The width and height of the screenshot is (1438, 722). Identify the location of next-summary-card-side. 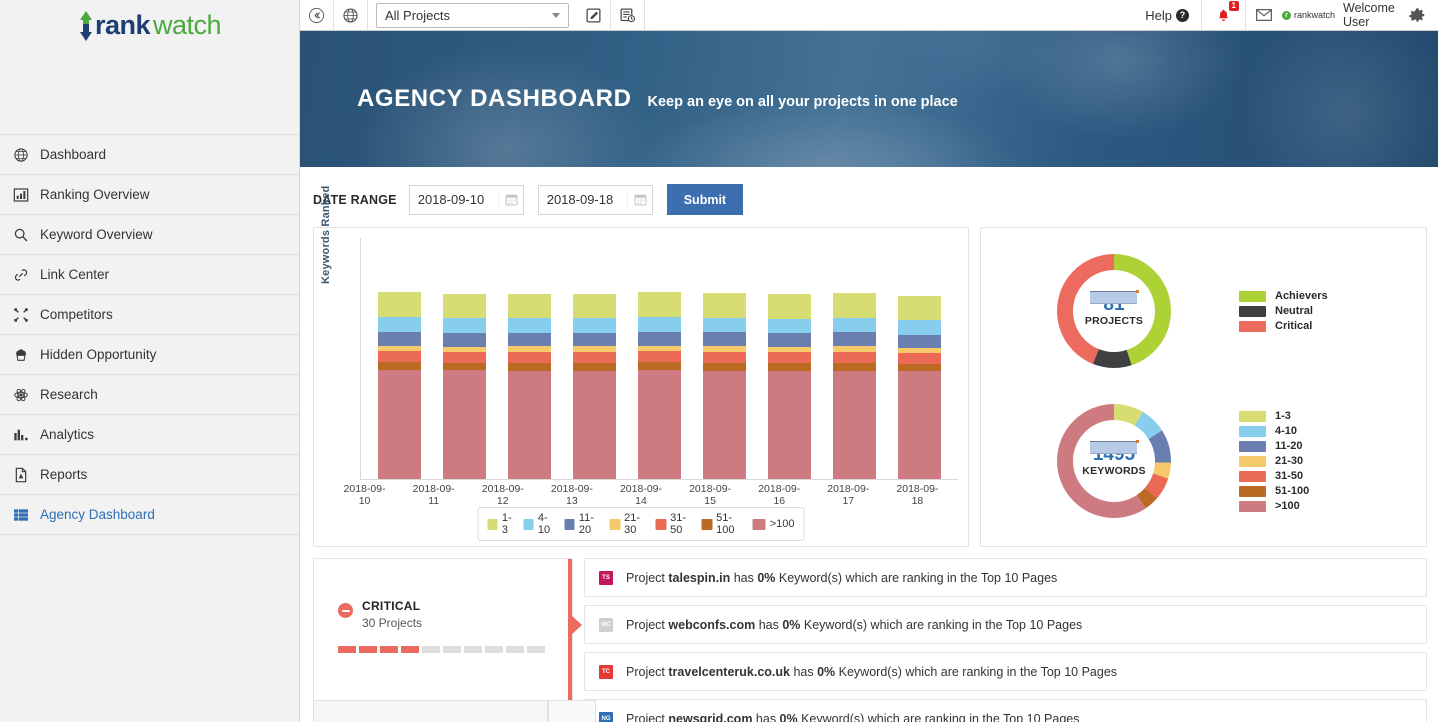
(572, 711).